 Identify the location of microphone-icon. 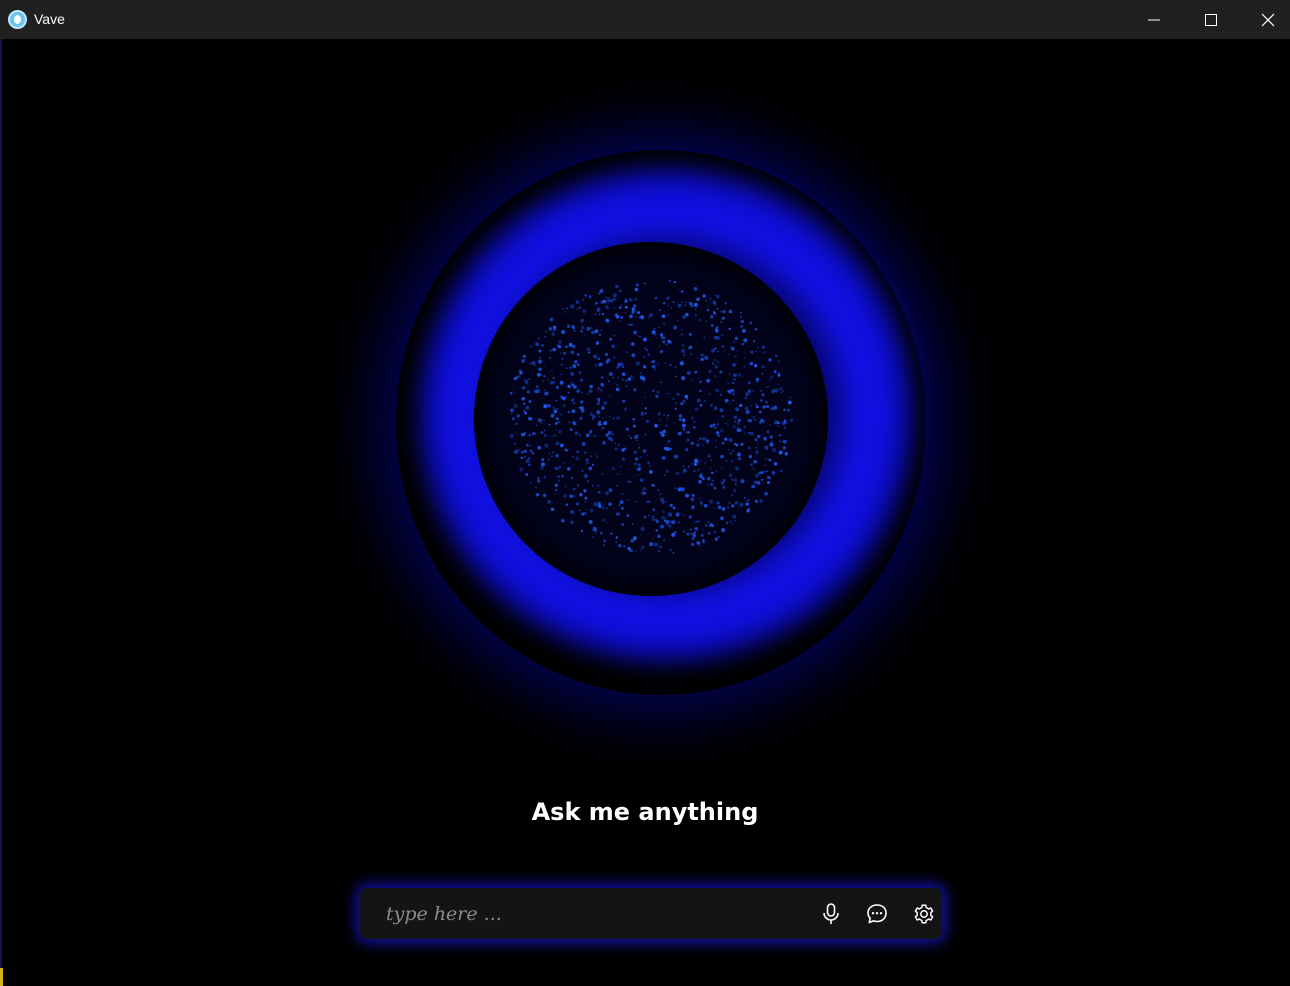
(831, 913).